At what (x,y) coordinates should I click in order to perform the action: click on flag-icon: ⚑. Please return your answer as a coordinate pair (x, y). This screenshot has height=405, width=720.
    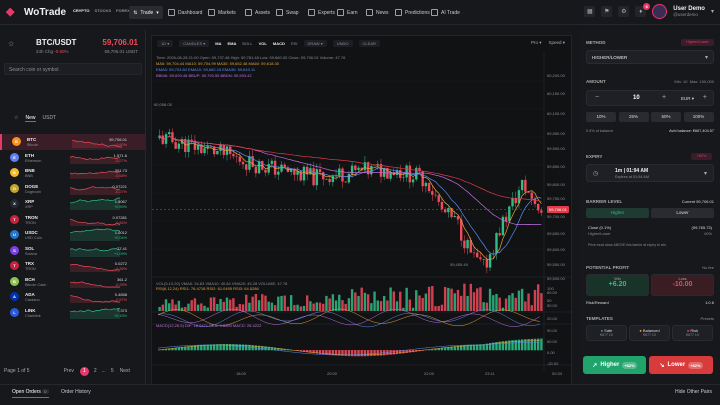
    Looking at the image, I should click on (607, 11).